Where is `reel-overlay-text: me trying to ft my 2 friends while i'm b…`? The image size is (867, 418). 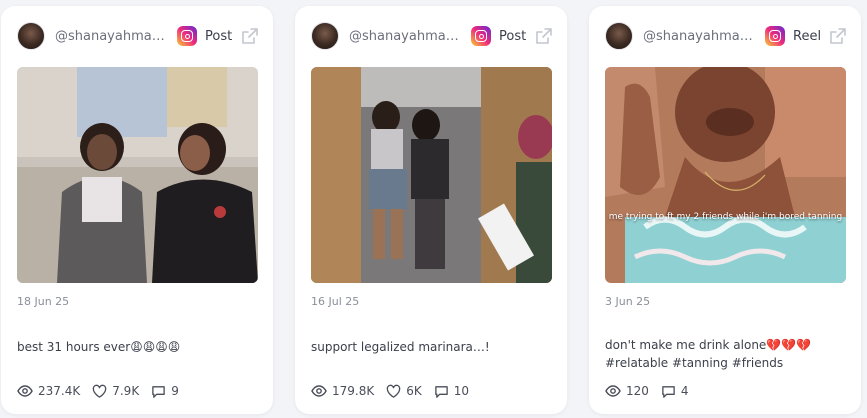
reel-overlay-text: me trying to ft my 2 friends while i'm b… is located at coordinates (725, 217).